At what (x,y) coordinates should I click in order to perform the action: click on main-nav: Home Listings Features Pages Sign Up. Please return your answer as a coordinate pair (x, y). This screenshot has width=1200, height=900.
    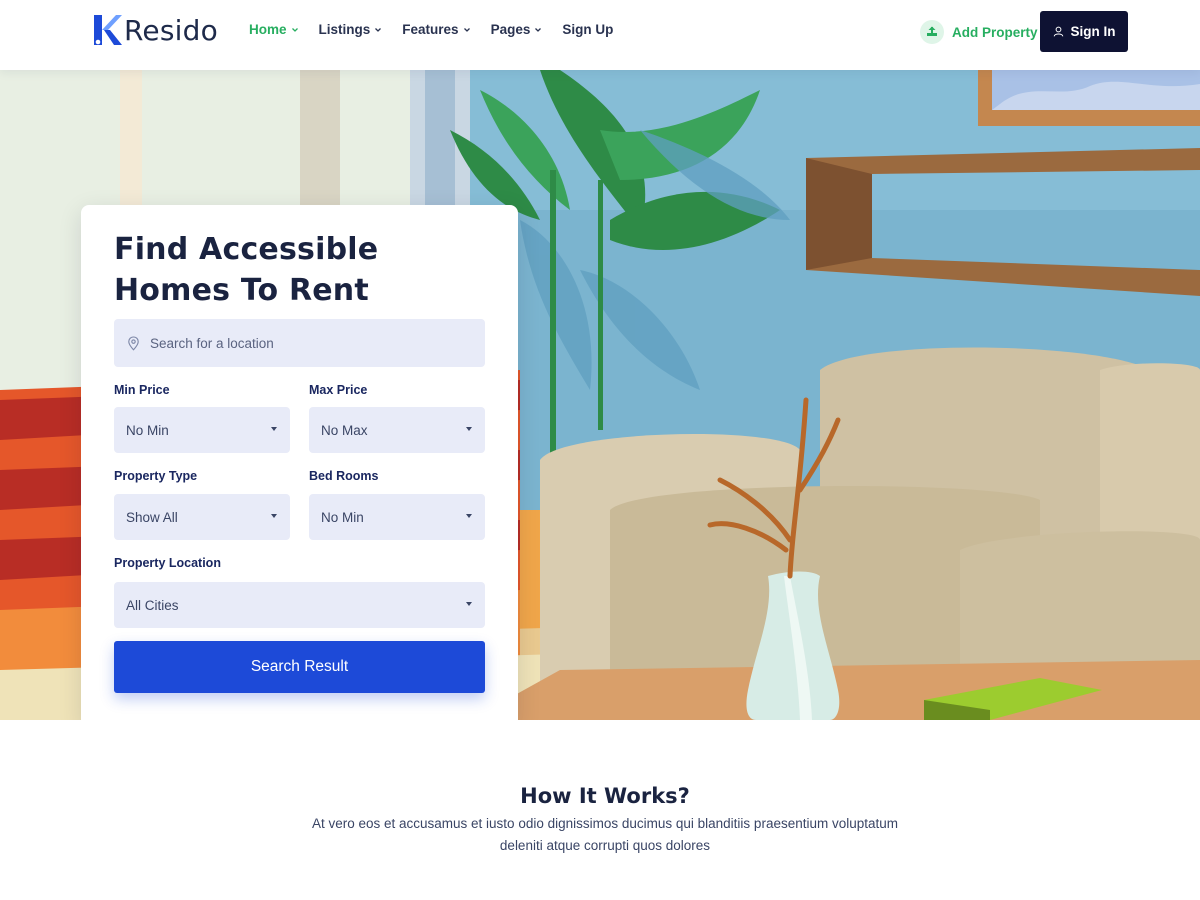
    Looking at the image, I should click on (441, 29).